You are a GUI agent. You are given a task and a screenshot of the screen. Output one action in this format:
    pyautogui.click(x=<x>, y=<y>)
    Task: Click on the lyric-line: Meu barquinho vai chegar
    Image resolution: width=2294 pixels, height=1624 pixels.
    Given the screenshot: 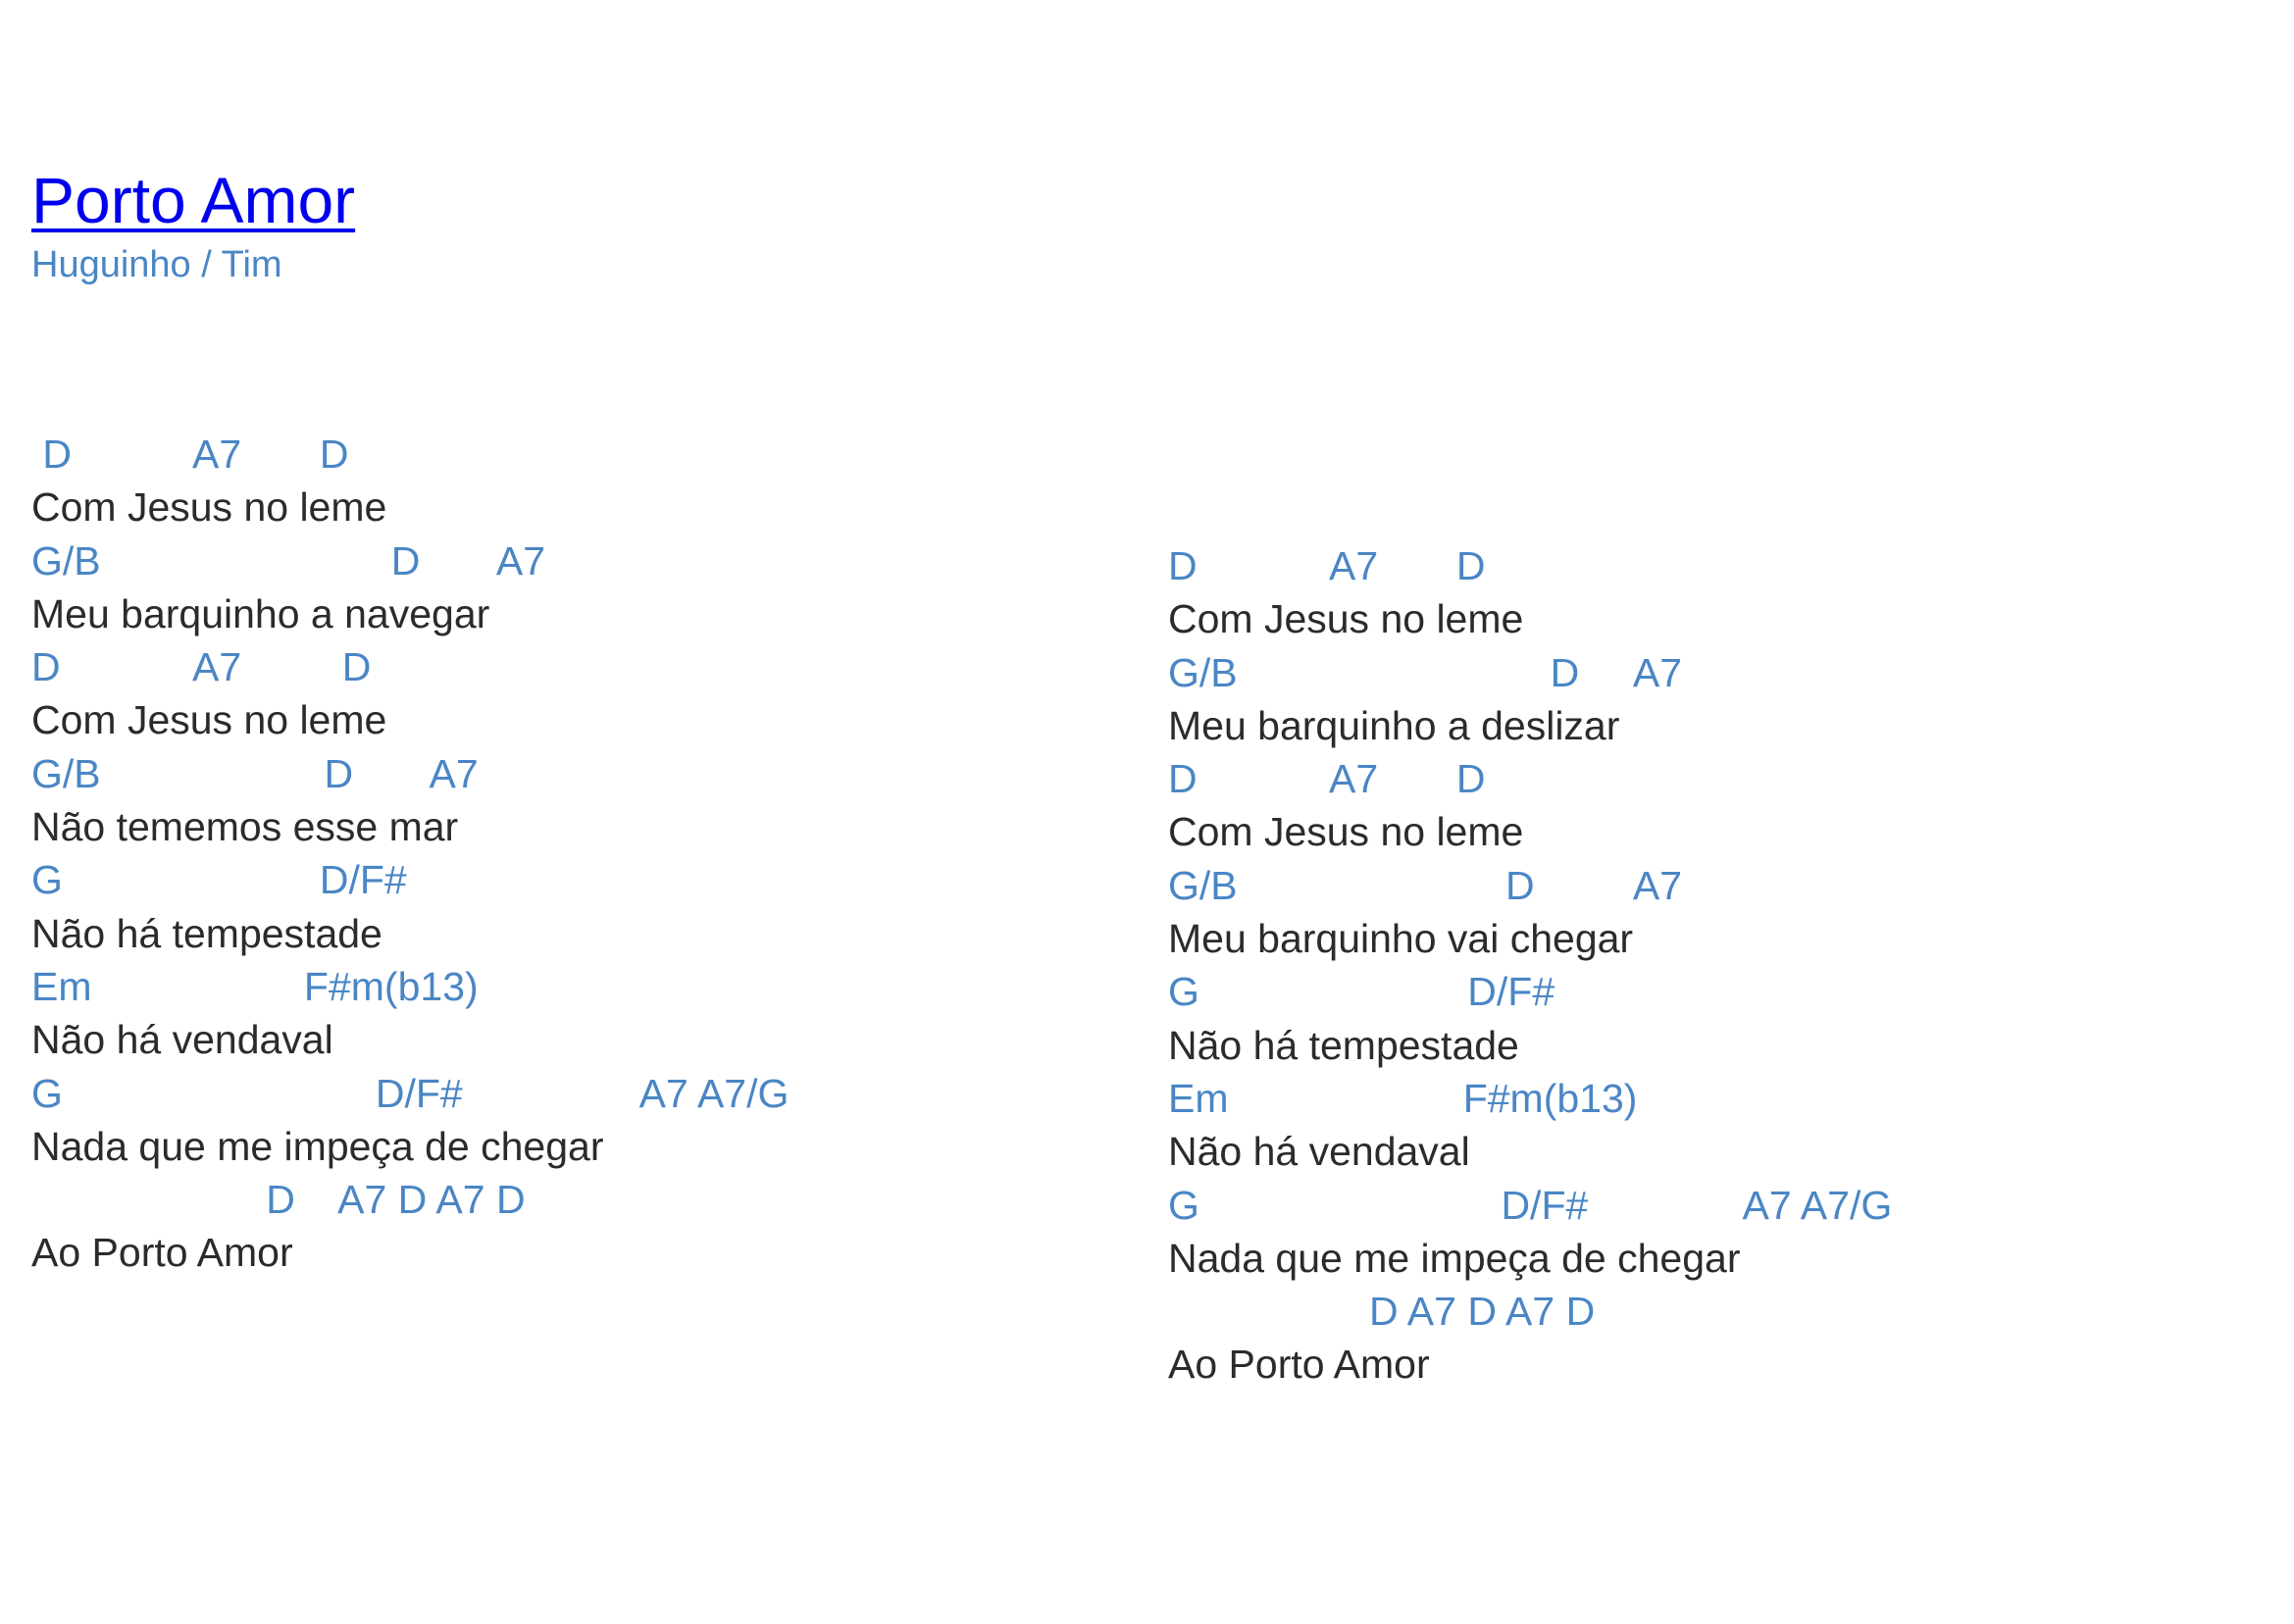 What is the action you would take?
    pyautogui.click(x=1401, y=939)
    